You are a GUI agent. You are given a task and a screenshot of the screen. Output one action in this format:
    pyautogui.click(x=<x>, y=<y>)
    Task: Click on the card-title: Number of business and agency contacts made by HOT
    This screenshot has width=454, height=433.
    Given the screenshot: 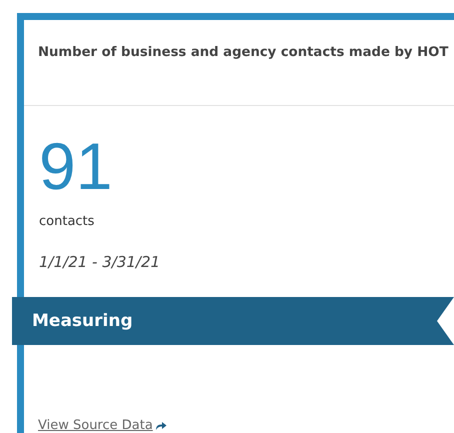 What is the action you would take?
    pyautogui.click(x=244, y=53)
    